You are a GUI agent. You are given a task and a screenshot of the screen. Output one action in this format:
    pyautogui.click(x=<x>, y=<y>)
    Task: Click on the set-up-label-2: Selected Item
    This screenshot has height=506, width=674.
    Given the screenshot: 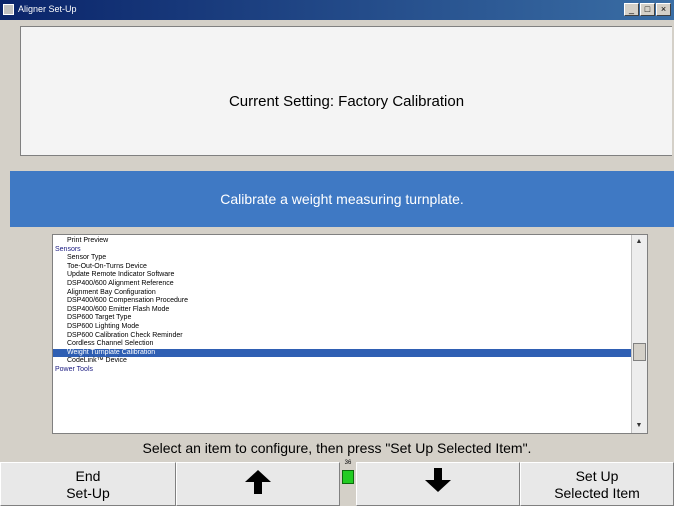 What is the action you would take?
    pyautogui.click(x=597, y=493)
    